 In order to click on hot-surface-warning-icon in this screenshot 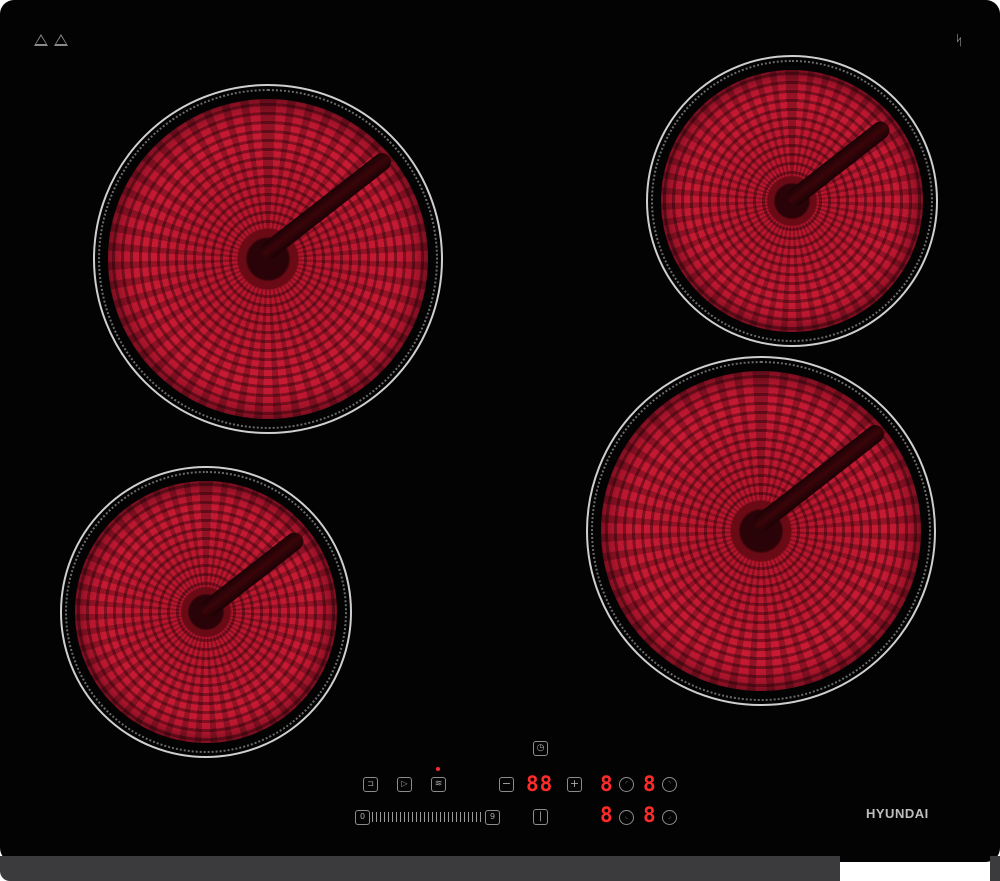, I will do `click(41, 41)`.